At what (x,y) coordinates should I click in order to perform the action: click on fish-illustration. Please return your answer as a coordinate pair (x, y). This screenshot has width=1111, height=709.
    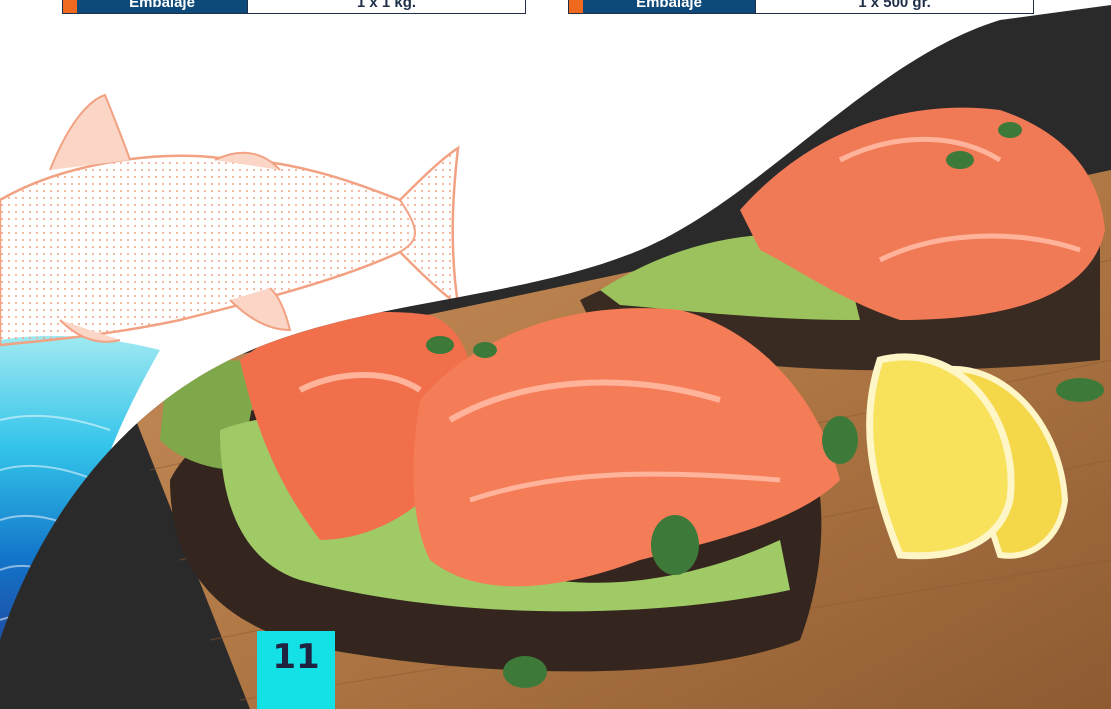
    Looking at the image, I should click on (230, 220).